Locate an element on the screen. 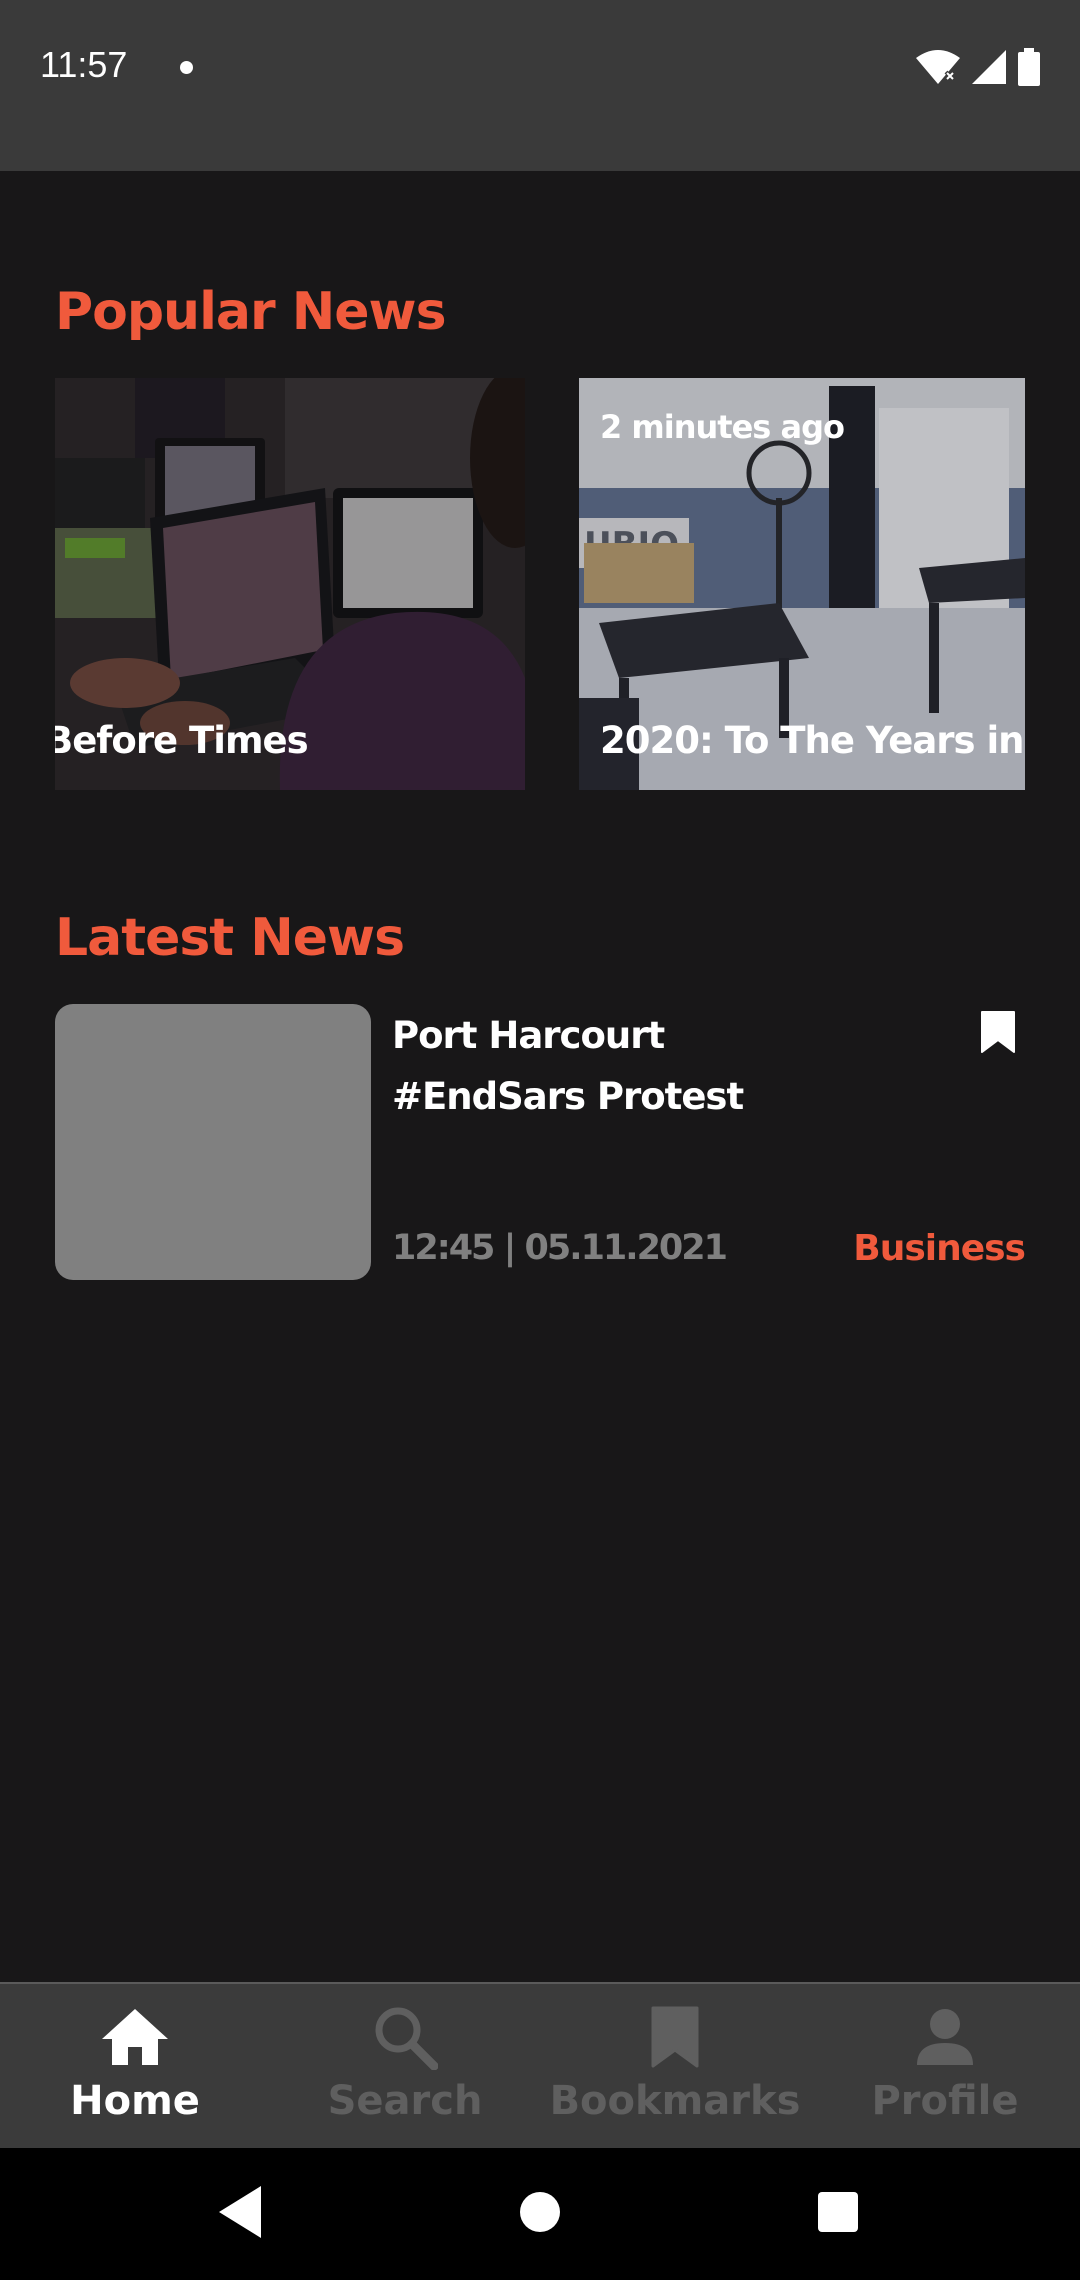  search-icon is located at coordinates (405, 2037).